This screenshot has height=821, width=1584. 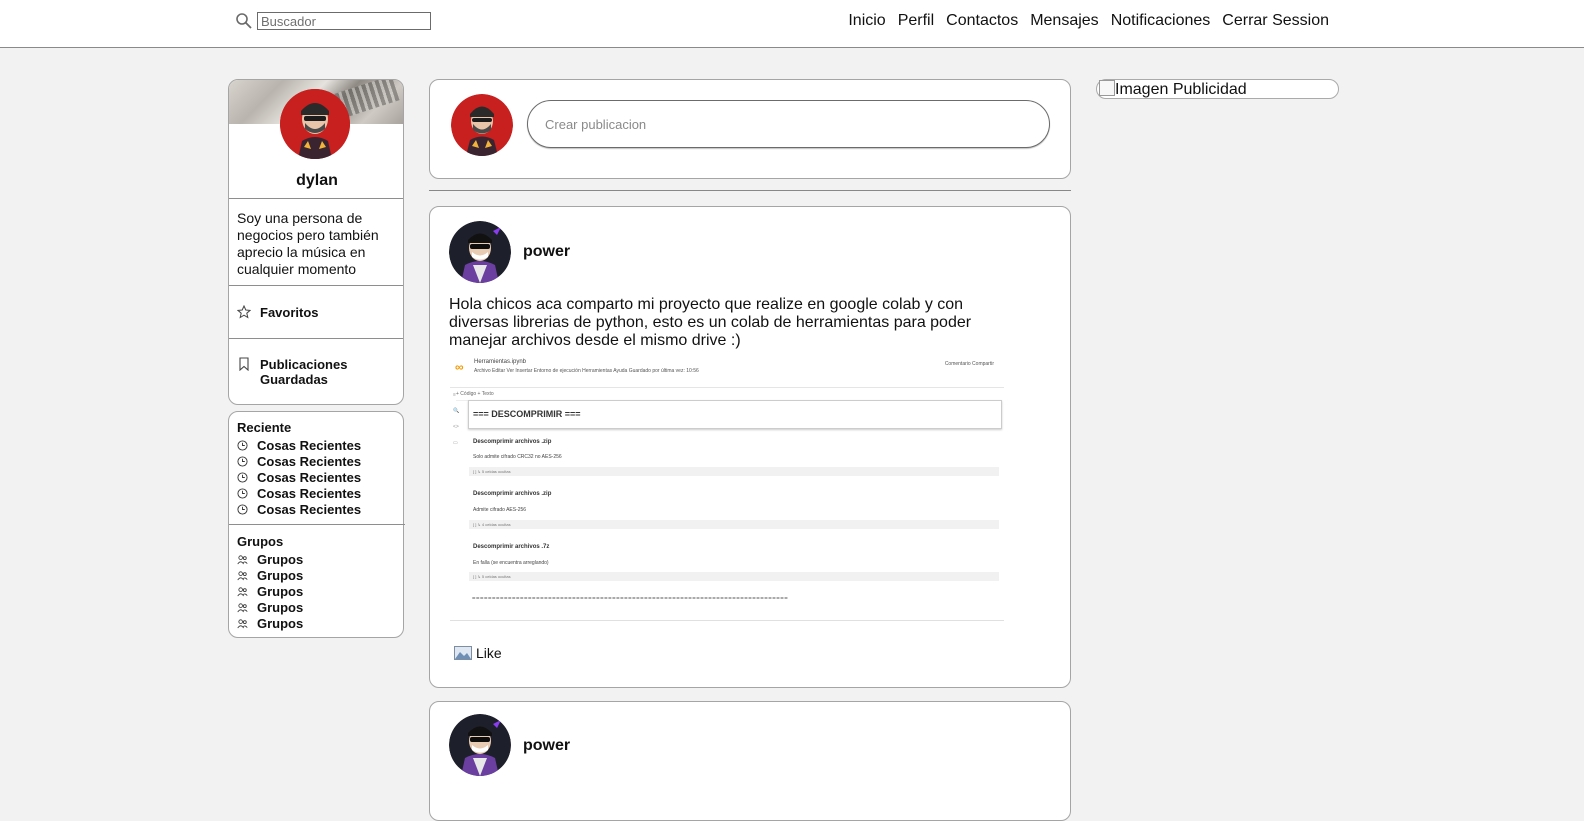 I want to click on composer-avatar, so click(x=482, y=125).